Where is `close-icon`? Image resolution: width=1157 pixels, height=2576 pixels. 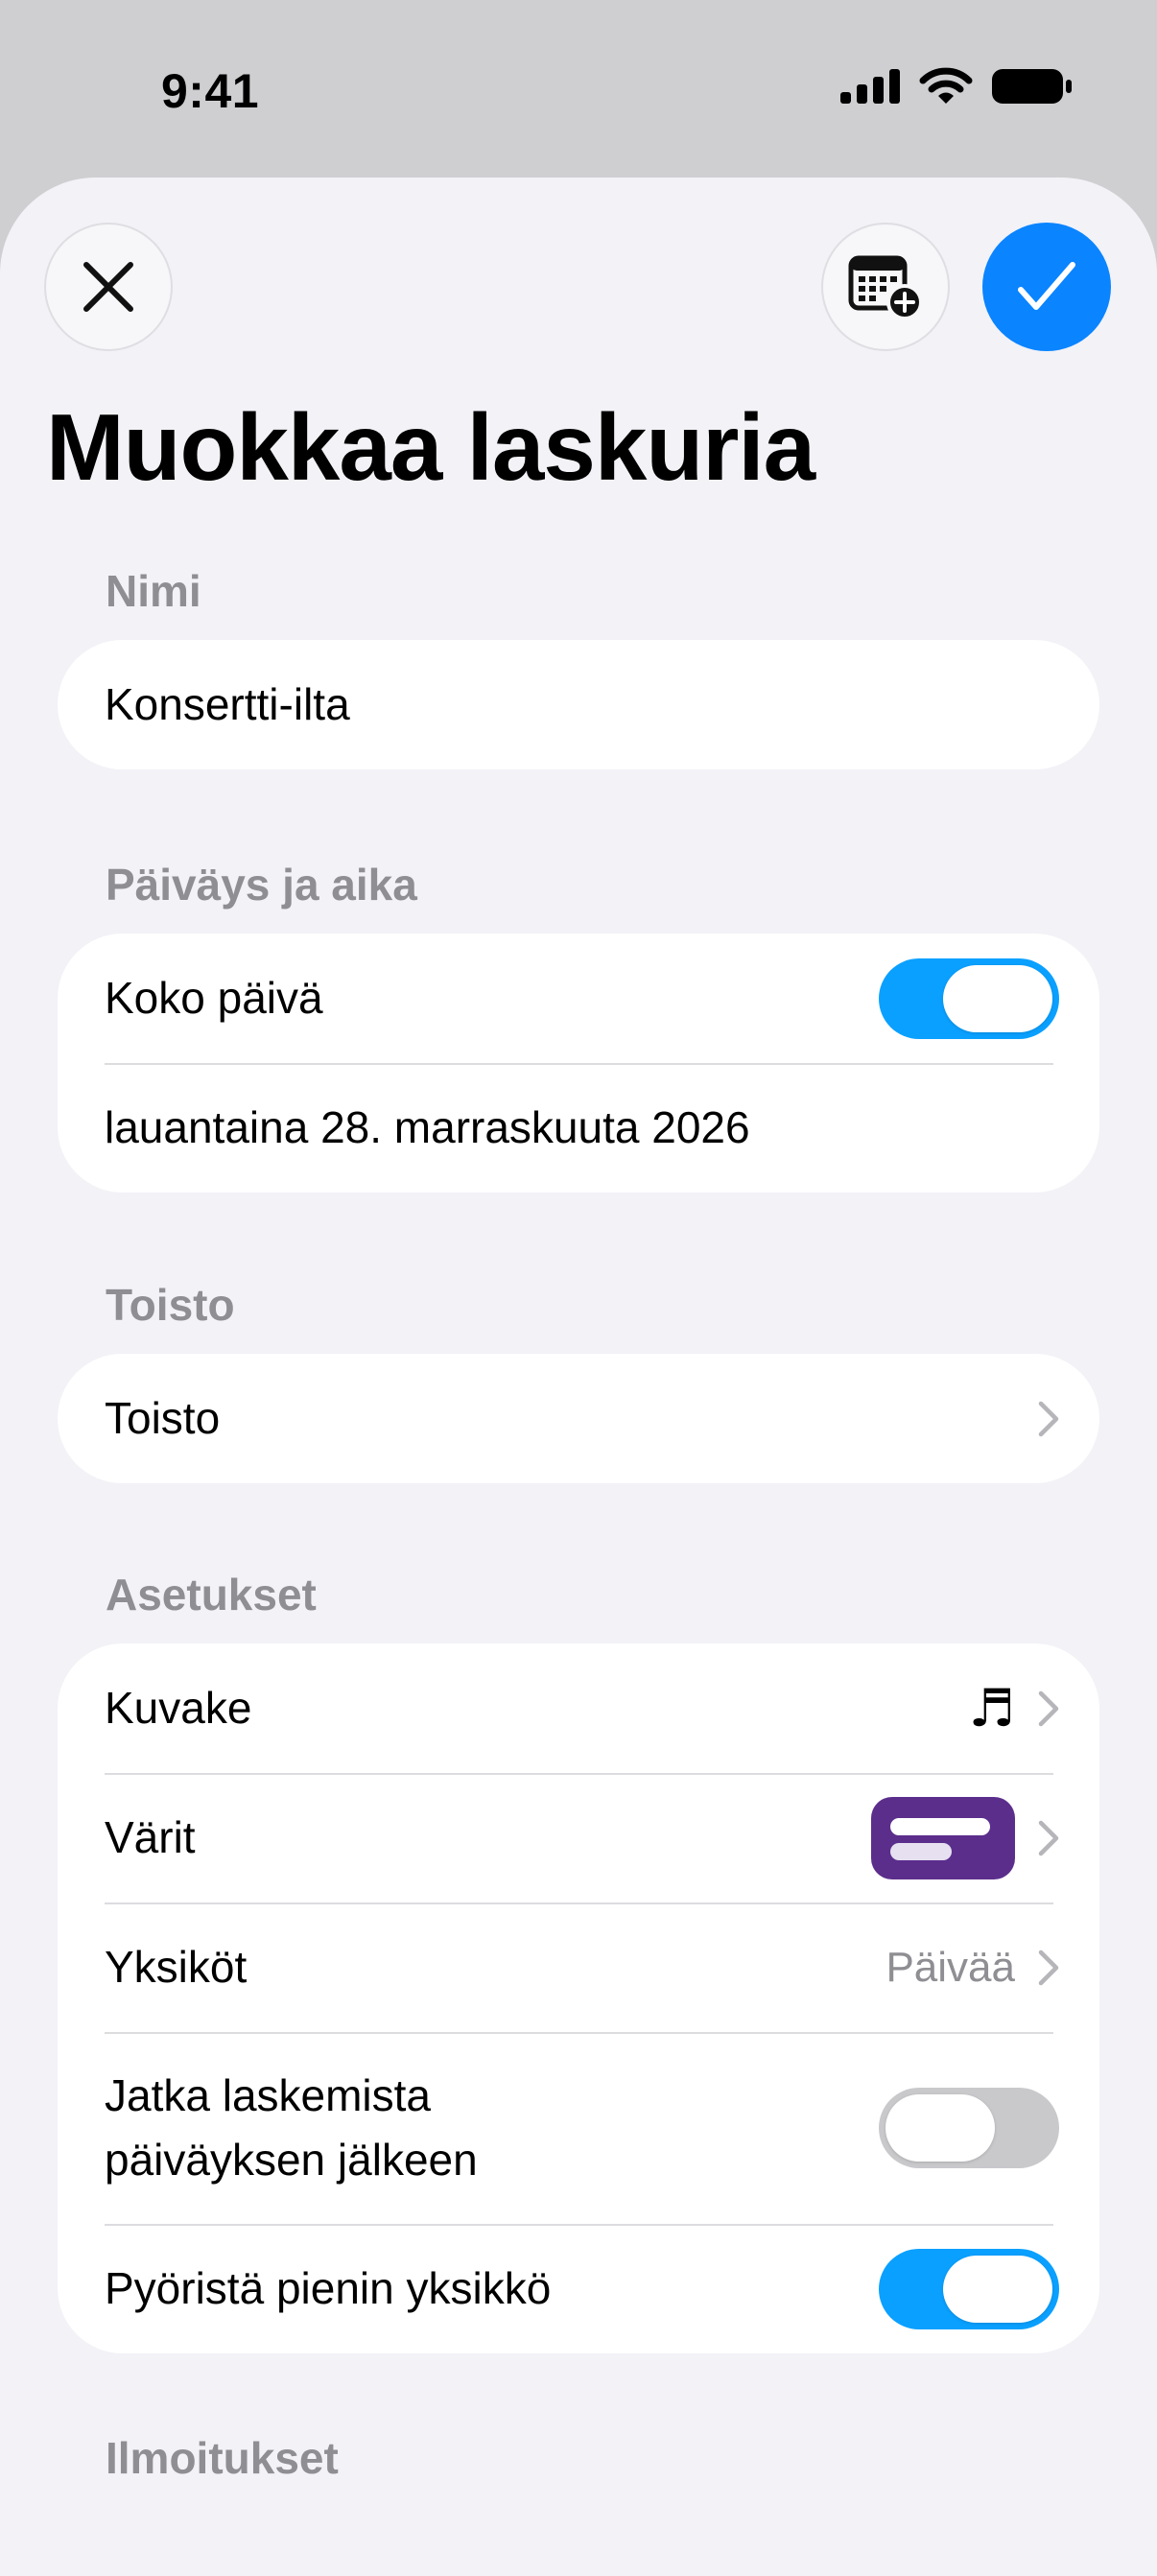
close-icon is located at coordinates (108, 287).